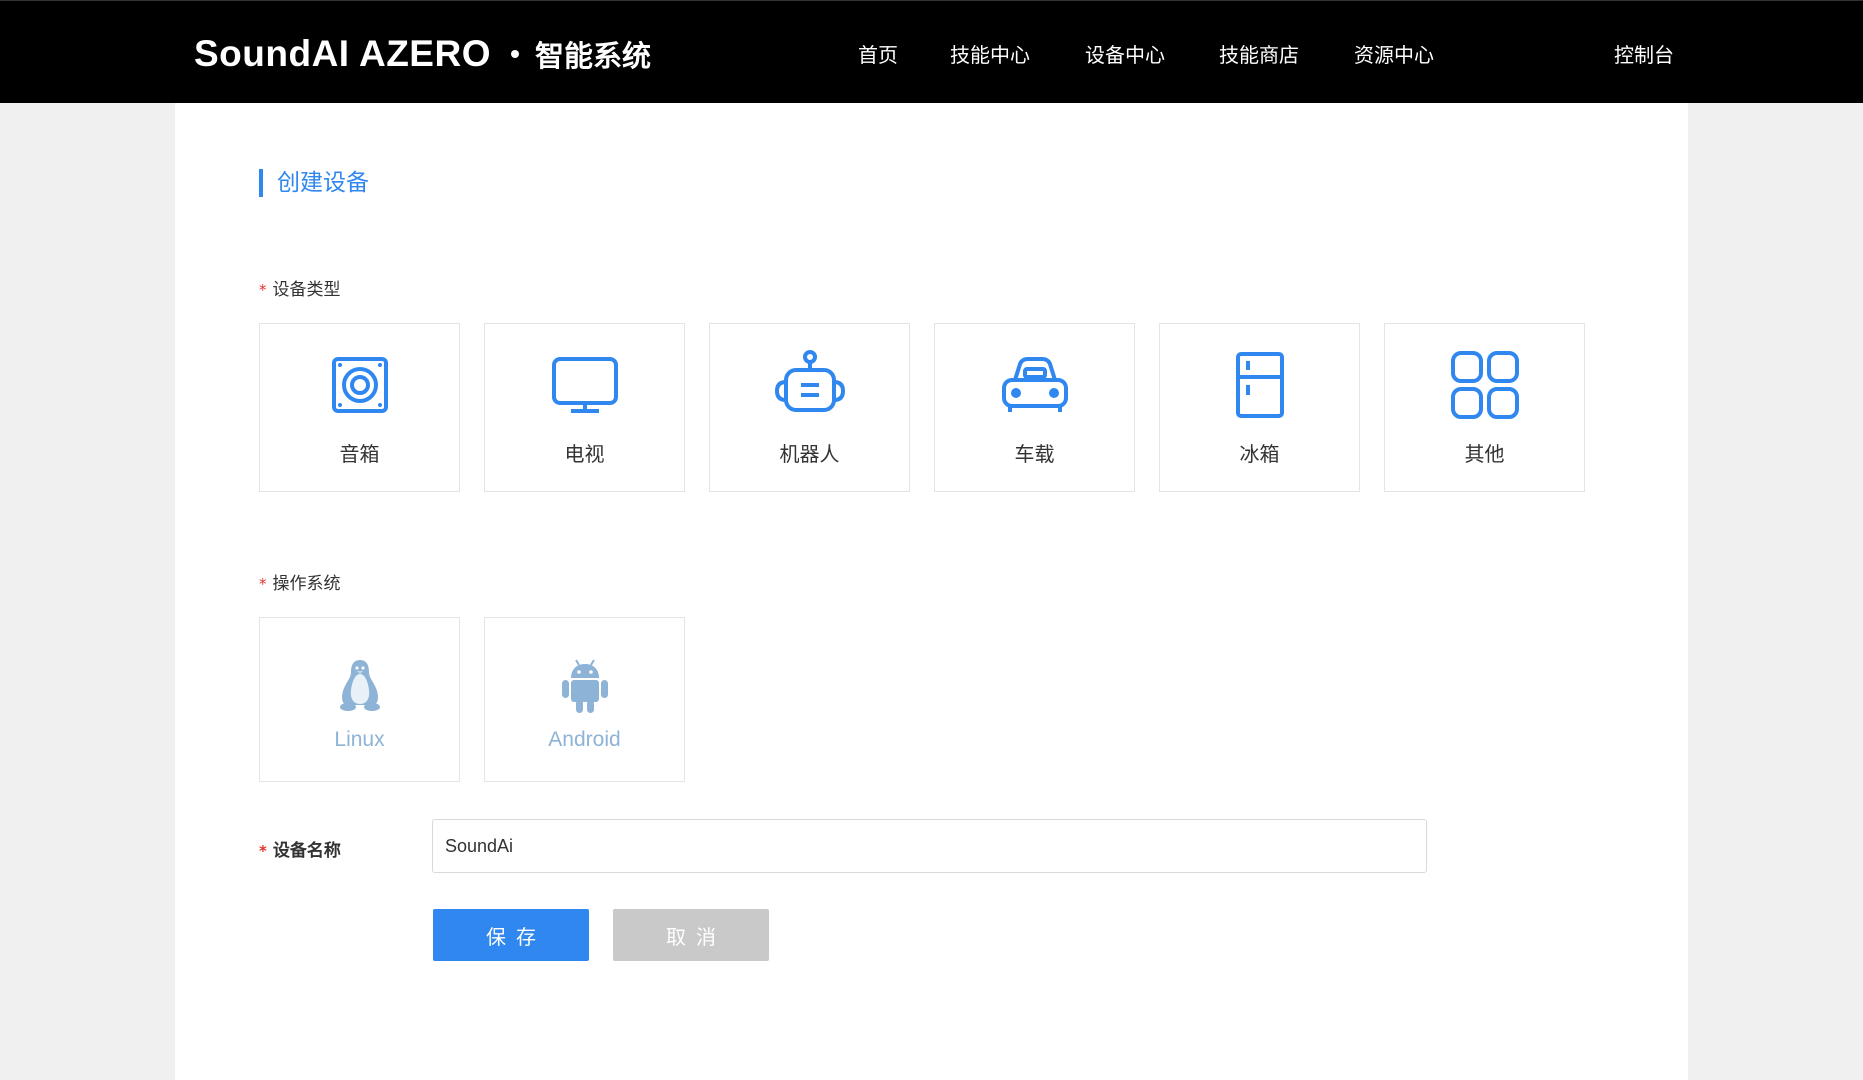  What do you see at coordinates (1034, 385) in the screenshot?
I see `car-icon` at bounding box center [1034, 385].